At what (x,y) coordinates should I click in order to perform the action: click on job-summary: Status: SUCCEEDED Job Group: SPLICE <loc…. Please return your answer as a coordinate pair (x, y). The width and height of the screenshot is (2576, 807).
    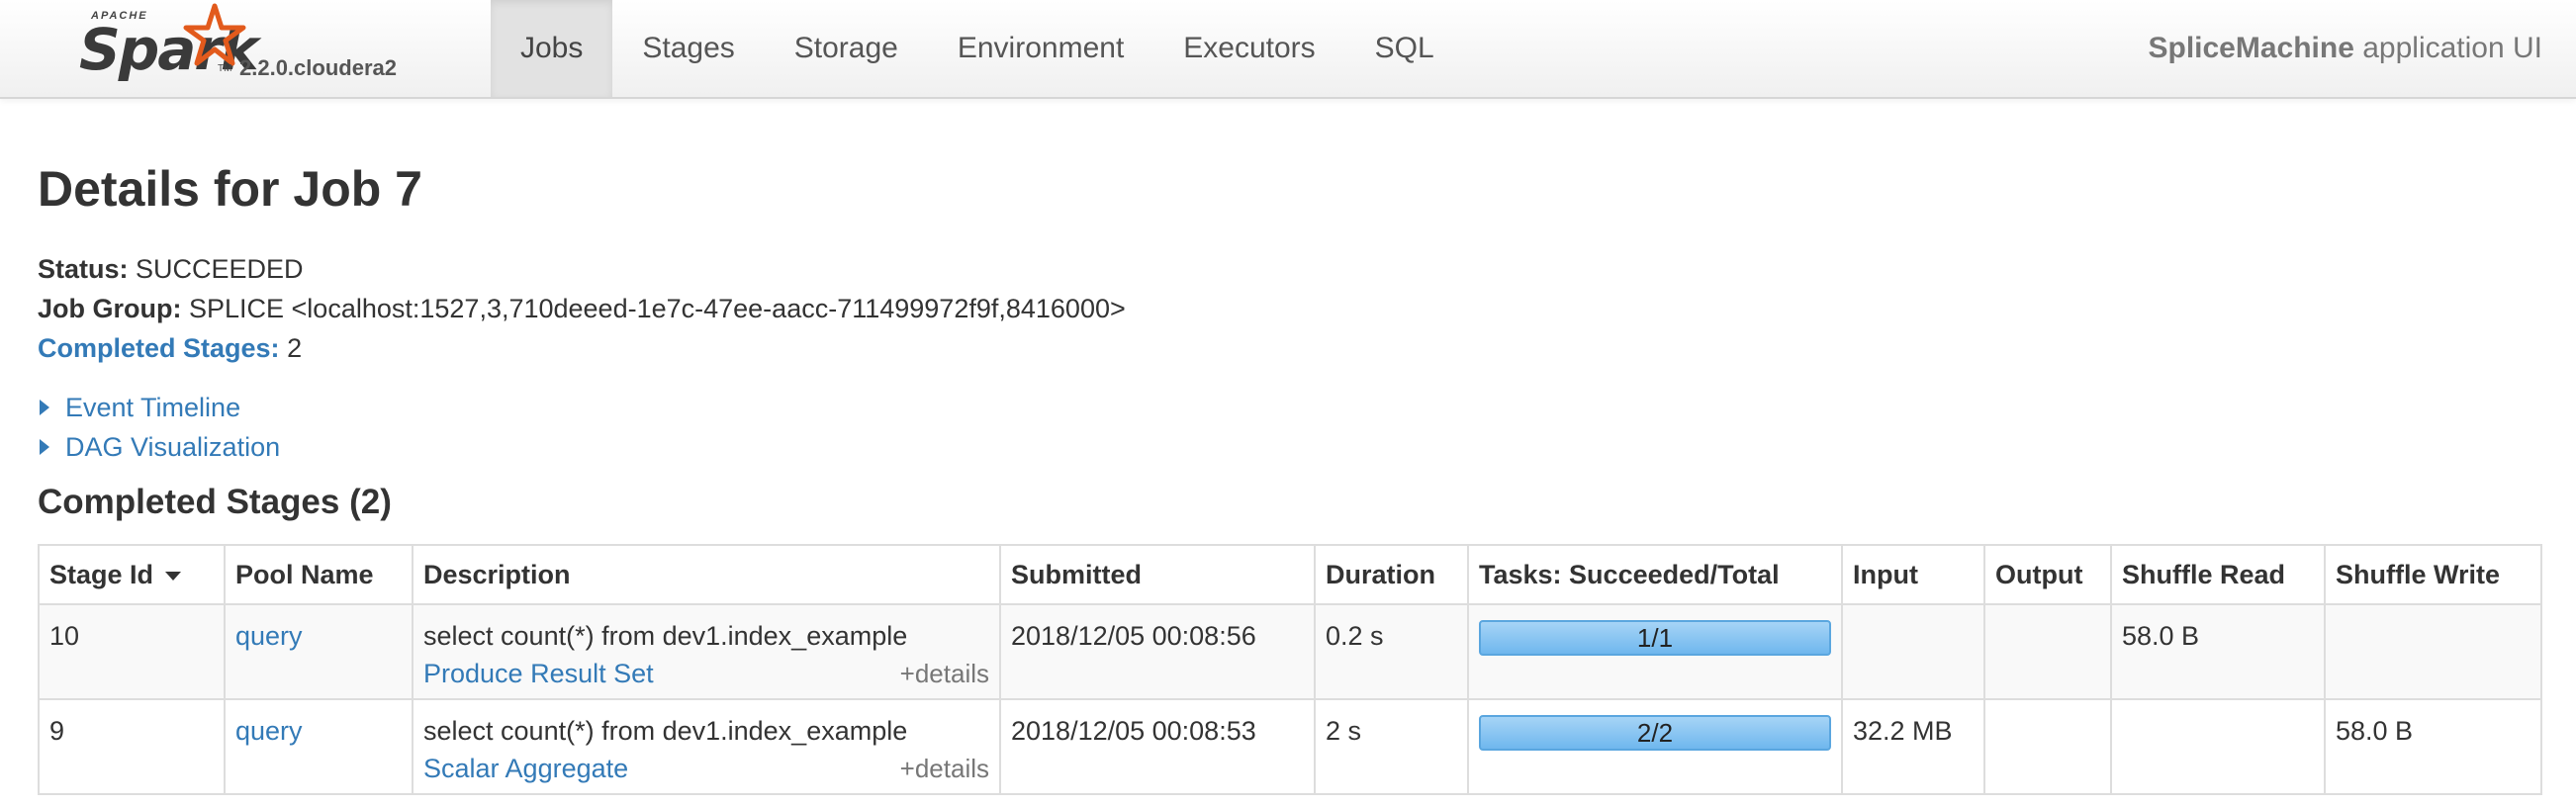
    Looking at the image, I should click on (582, 308).